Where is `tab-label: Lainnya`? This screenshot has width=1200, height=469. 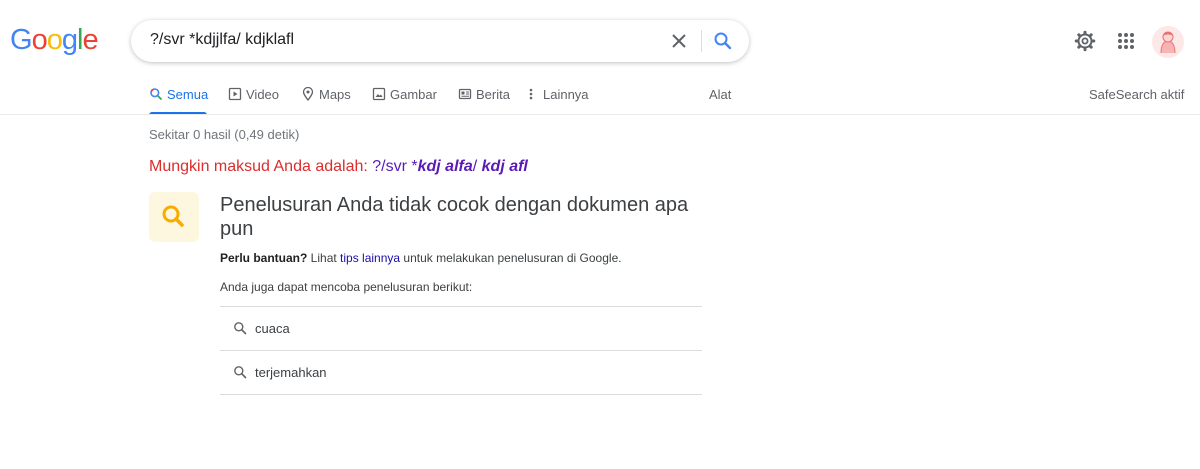
tab-label: Lainnya is located at coordinates (566, 94).